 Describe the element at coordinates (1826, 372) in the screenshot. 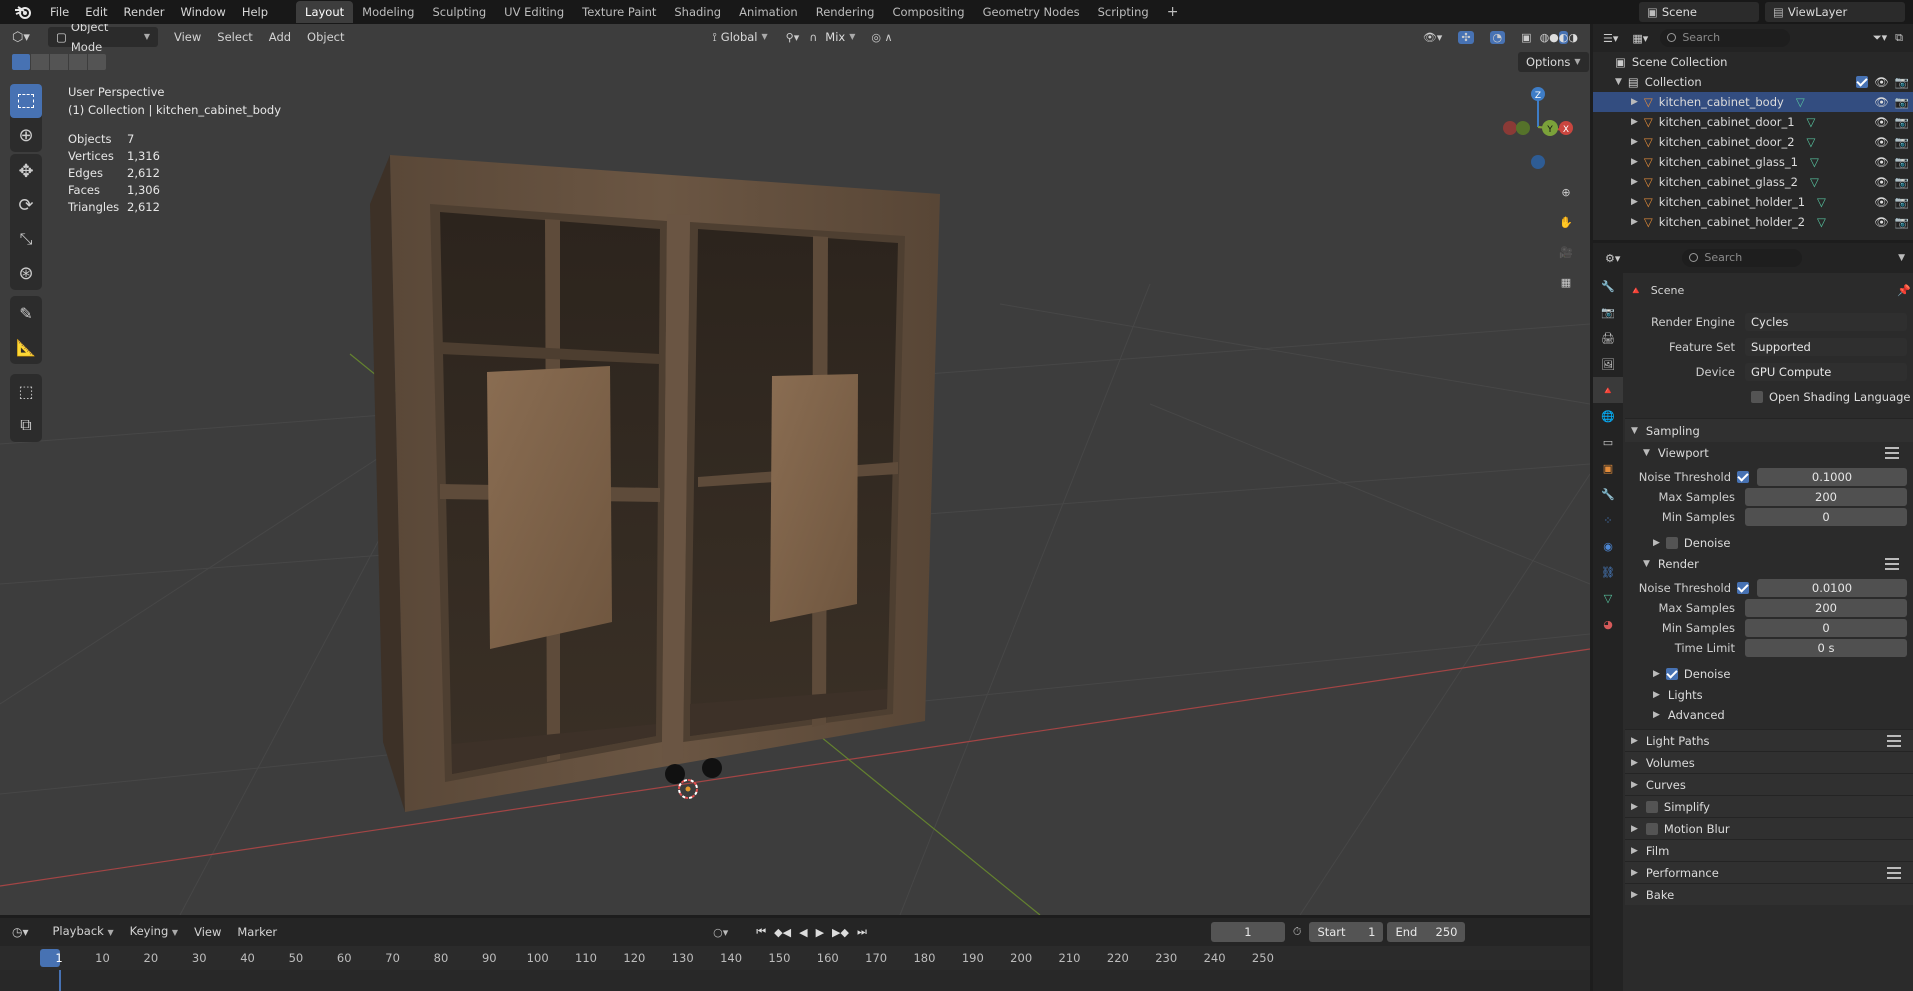

I see `device-dropdown: GPU Compute` at that location.